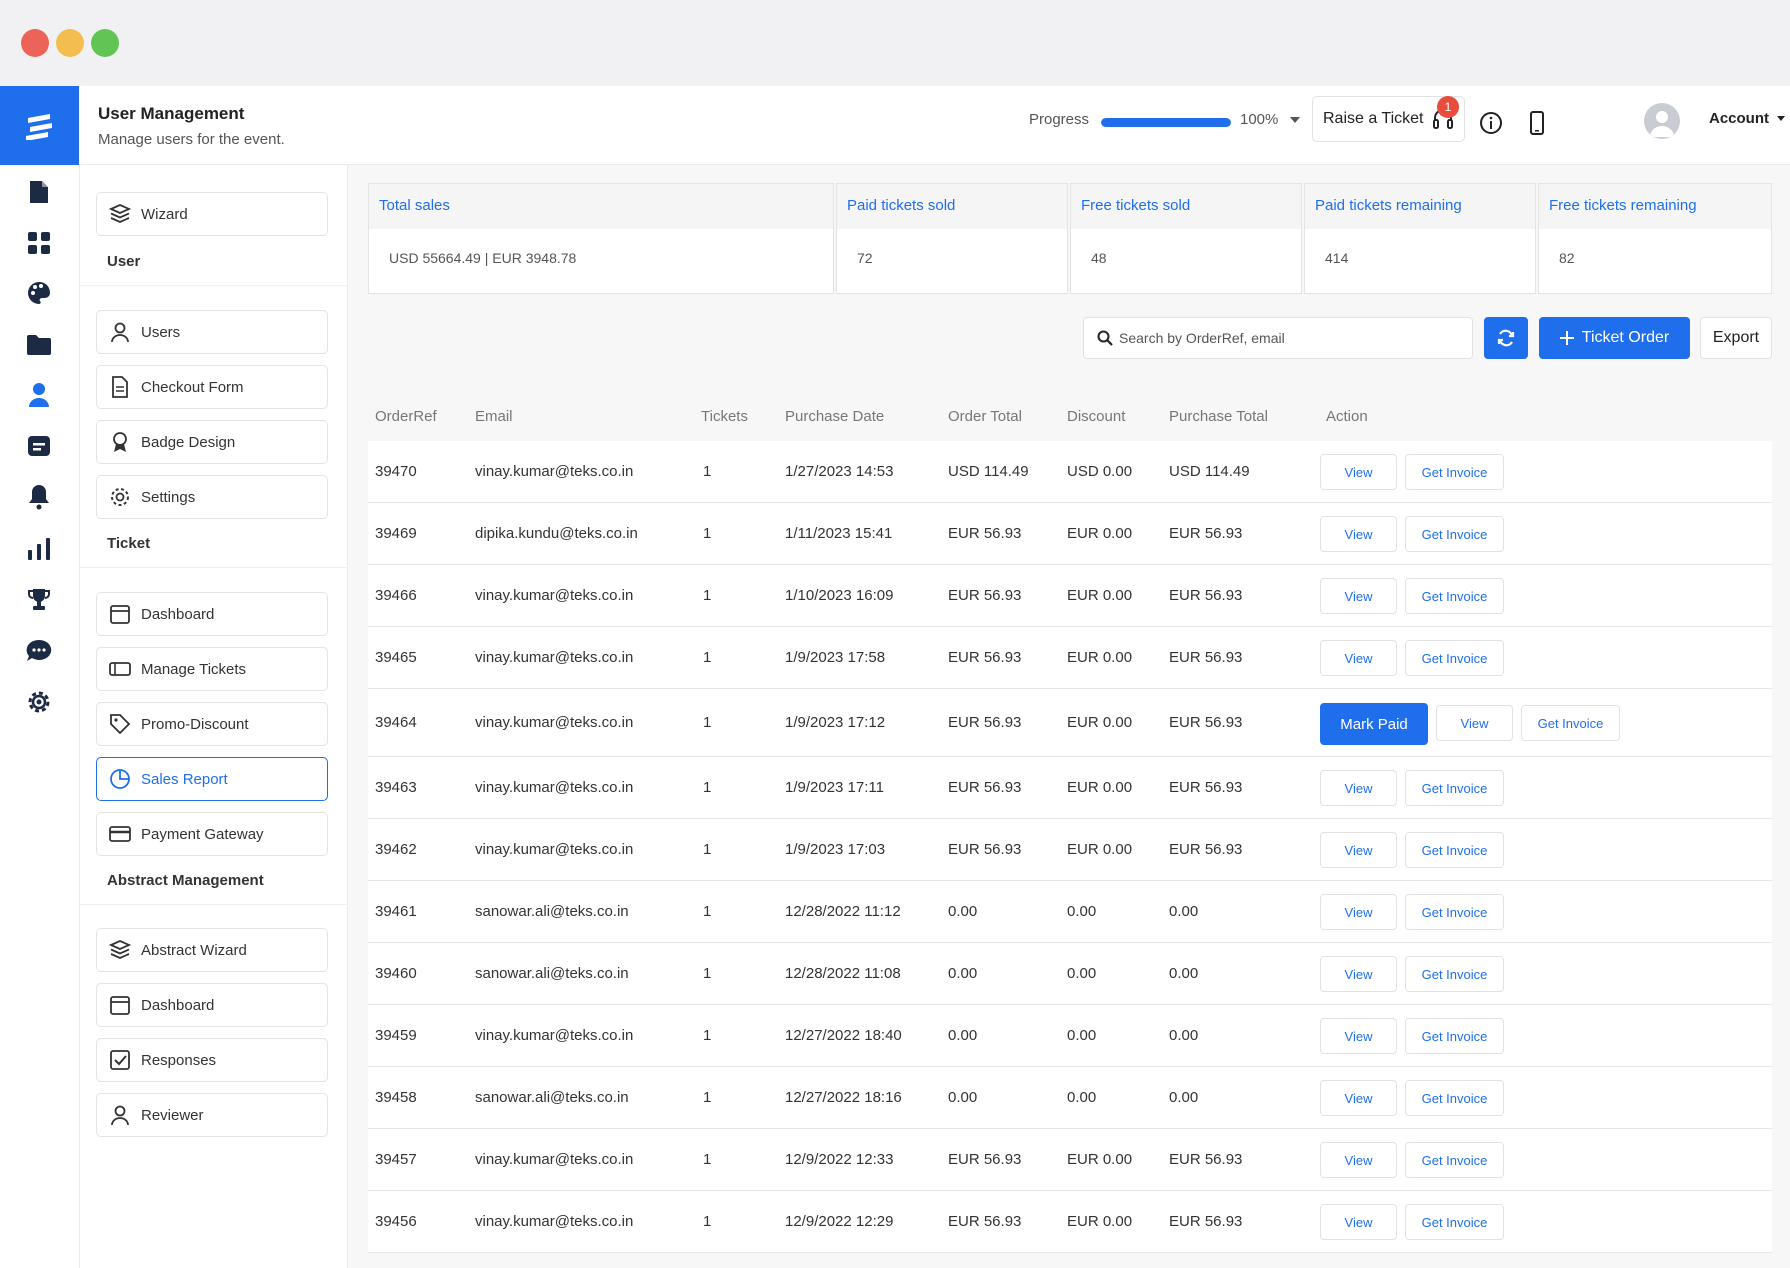  Describe the element at coordinates (1491, 123) in the screenshot. I see `info-icon` at that location.